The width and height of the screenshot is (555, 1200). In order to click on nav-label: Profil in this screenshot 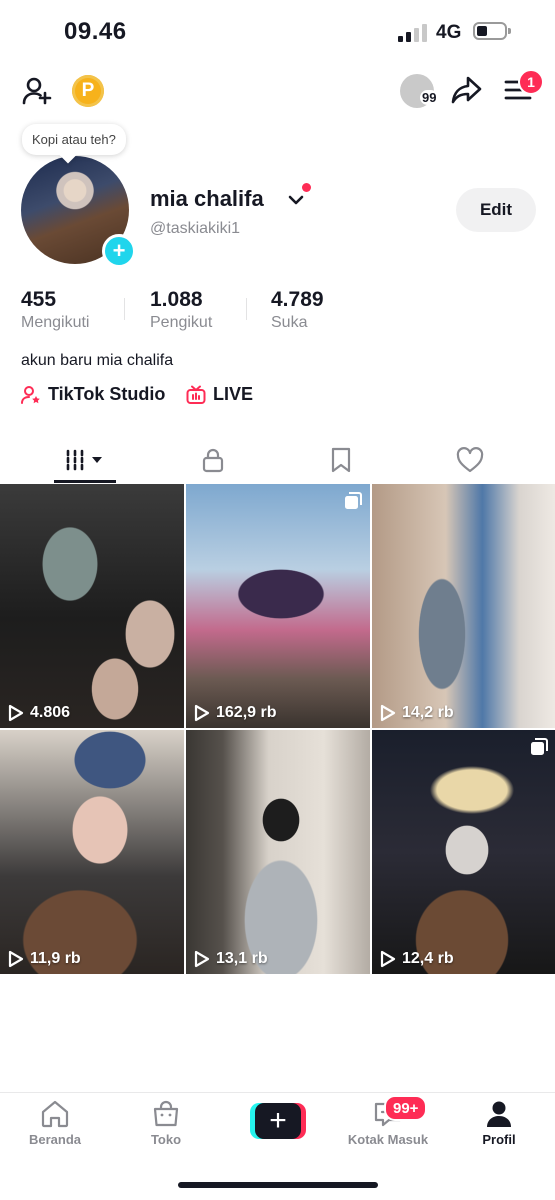, I will do `click(499, 1139)`.